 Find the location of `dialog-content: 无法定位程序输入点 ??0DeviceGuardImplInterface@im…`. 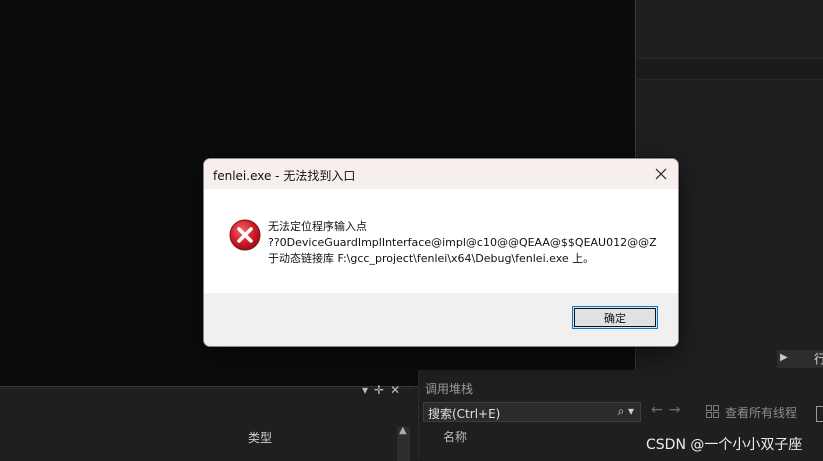

dialog-content: 无法定位程序输入点 ??0DeviceGuardImplInterface@im… is located at coordinates (441, 241).